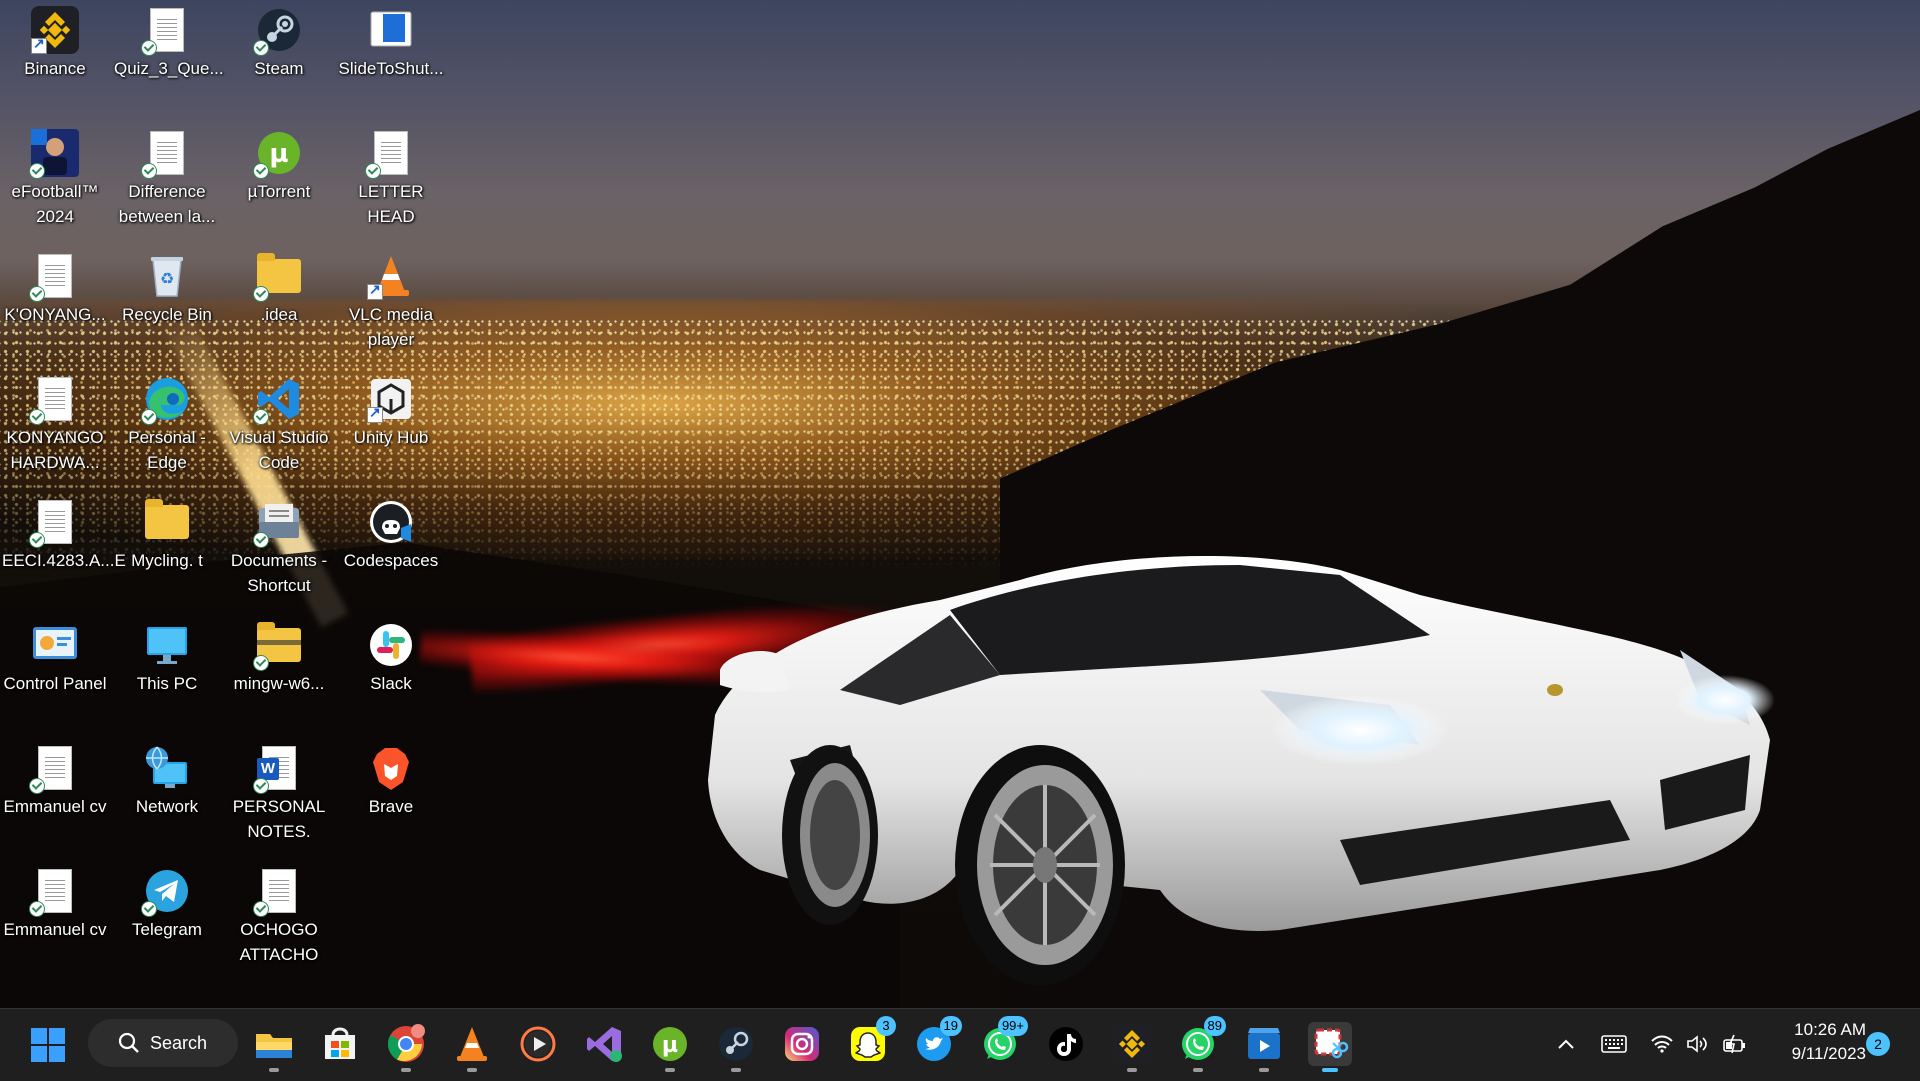 This screenshot has height=1081, width=1920. Describe the element at coordinates (391, 656) in the screenshot. I see `desktop-icon-slack: Slack` at that location.